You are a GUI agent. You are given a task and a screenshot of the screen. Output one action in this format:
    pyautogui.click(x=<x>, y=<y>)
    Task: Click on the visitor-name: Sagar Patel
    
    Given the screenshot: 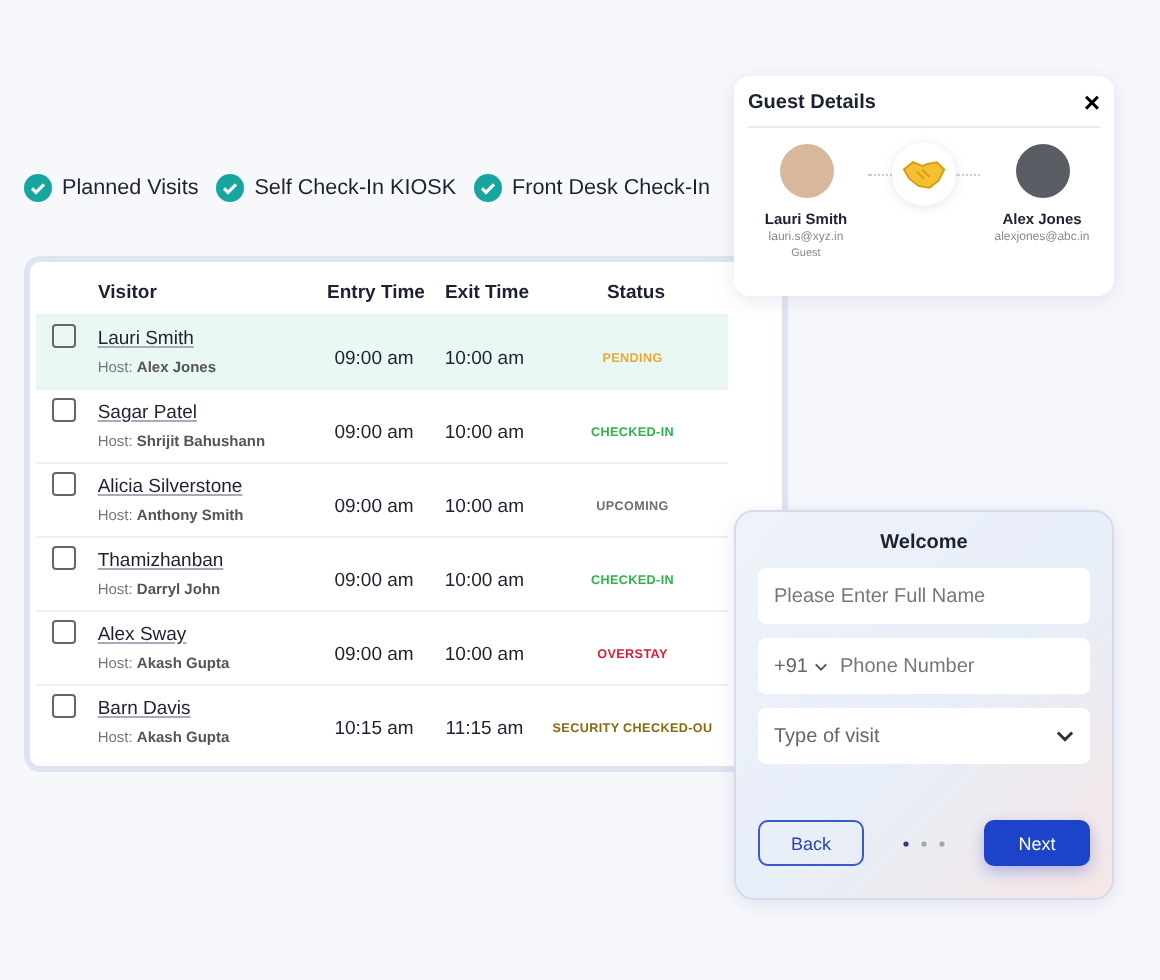 What is the action you would take?
    pyautogui.click(x=147, y=413)
    